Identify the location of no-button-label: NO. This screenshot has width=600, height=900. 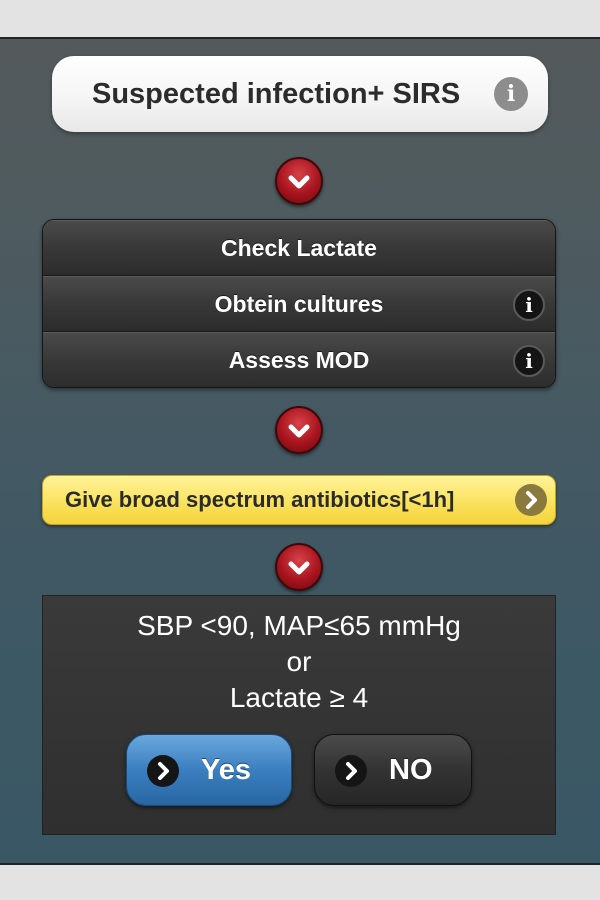
(411, 770).